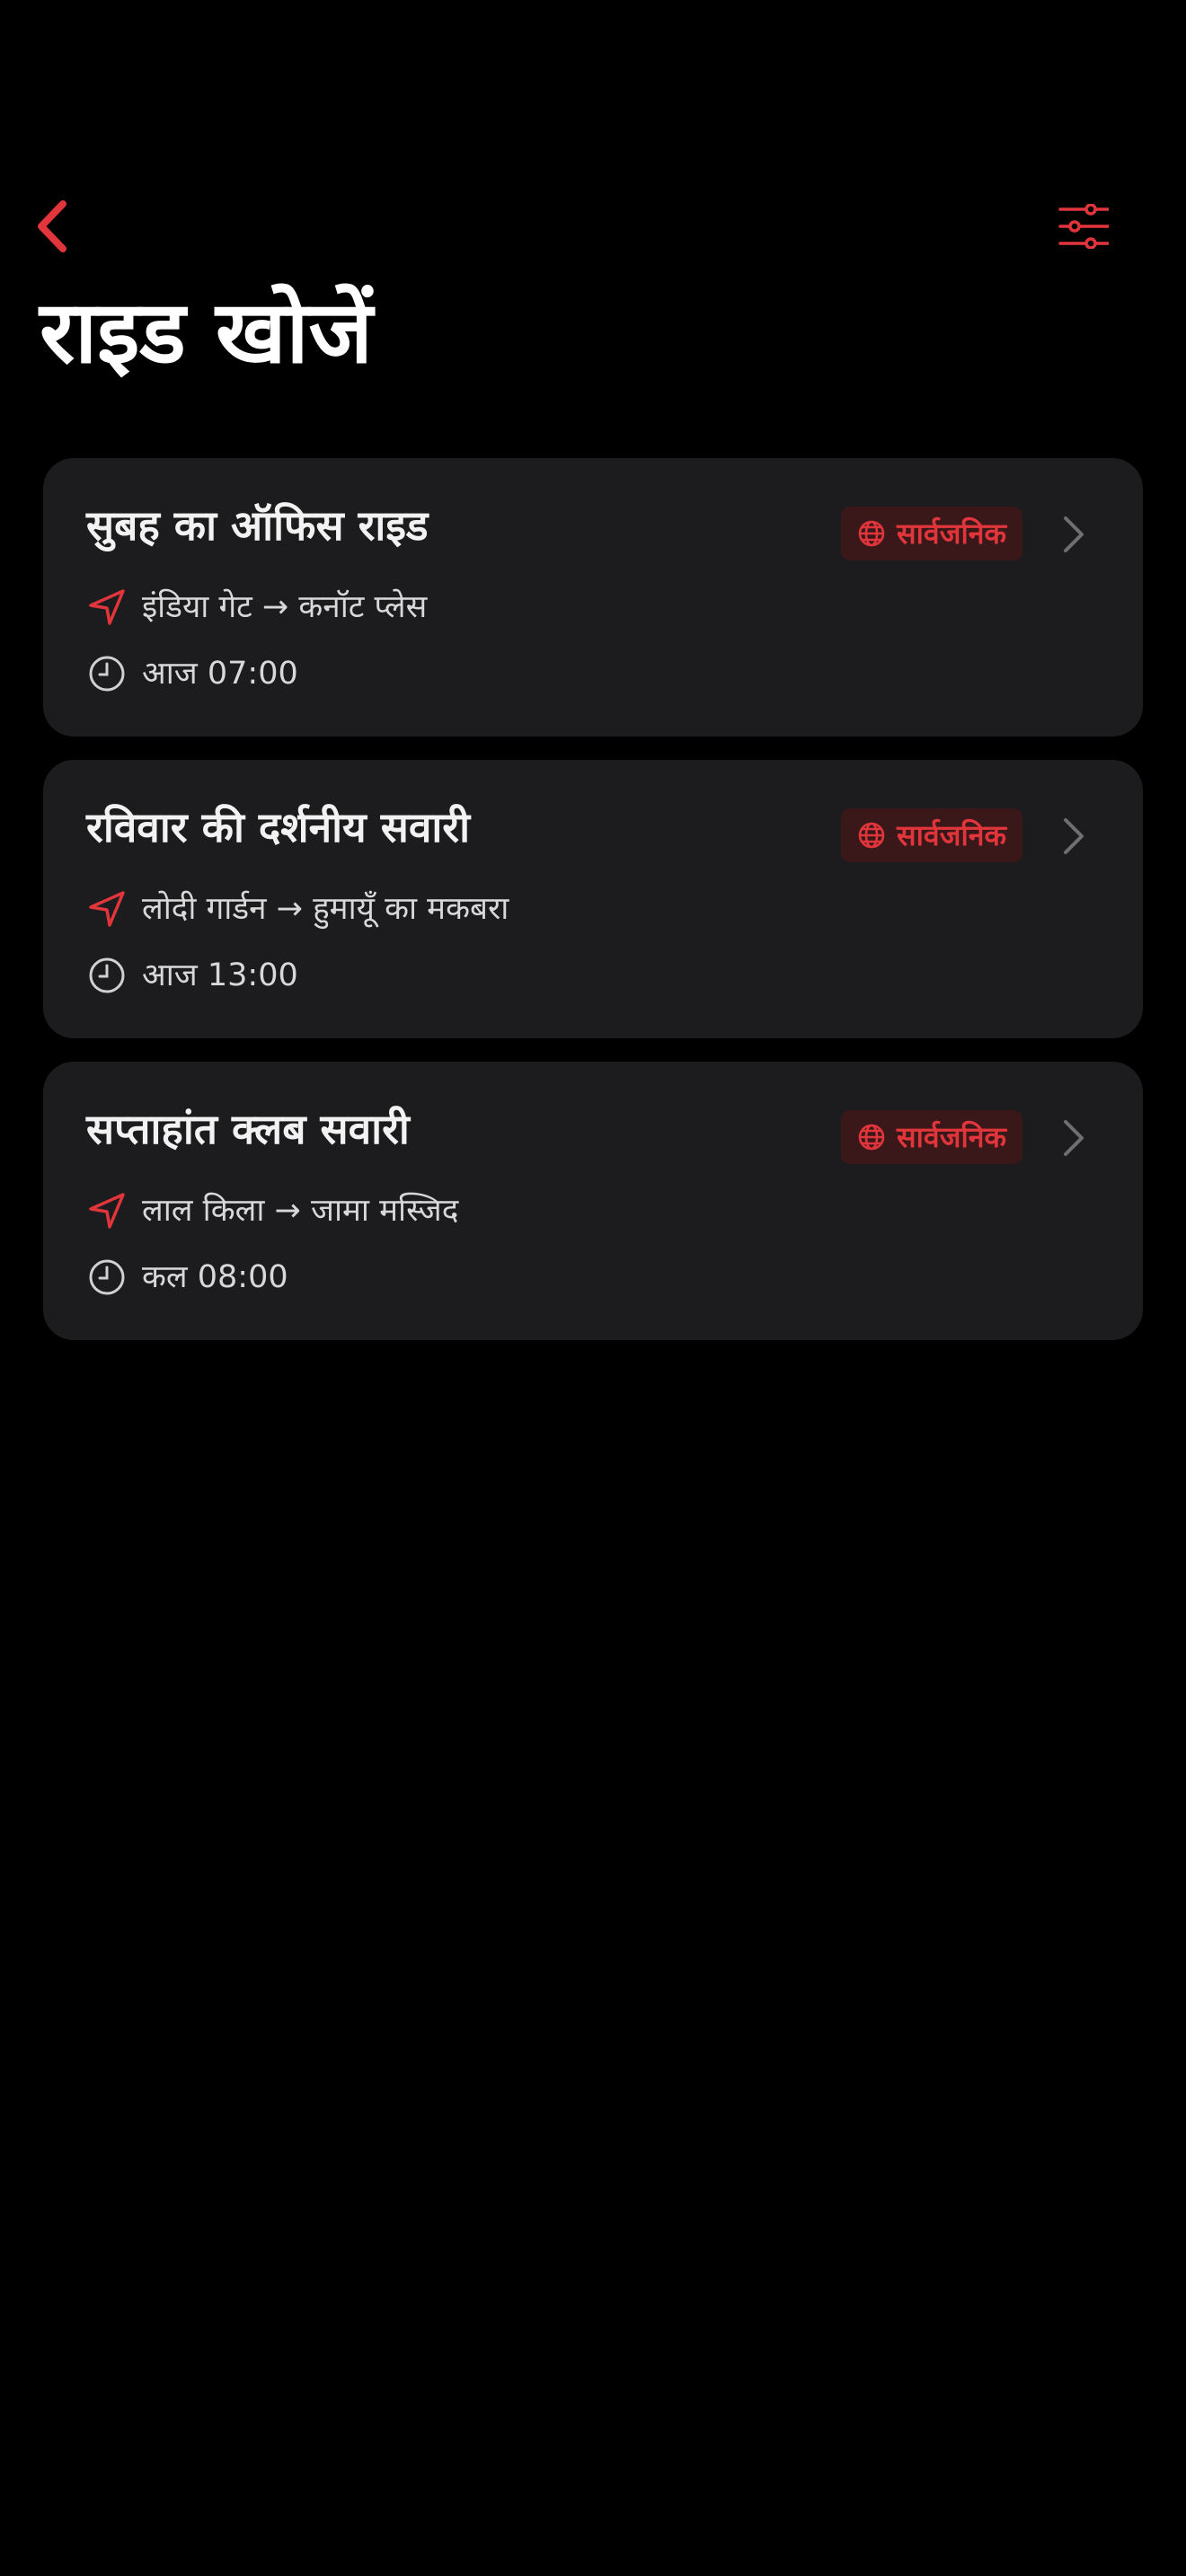  I want to click on route-text: इंडिया गेट → कनॉट प्लेस, so click(285, 607).